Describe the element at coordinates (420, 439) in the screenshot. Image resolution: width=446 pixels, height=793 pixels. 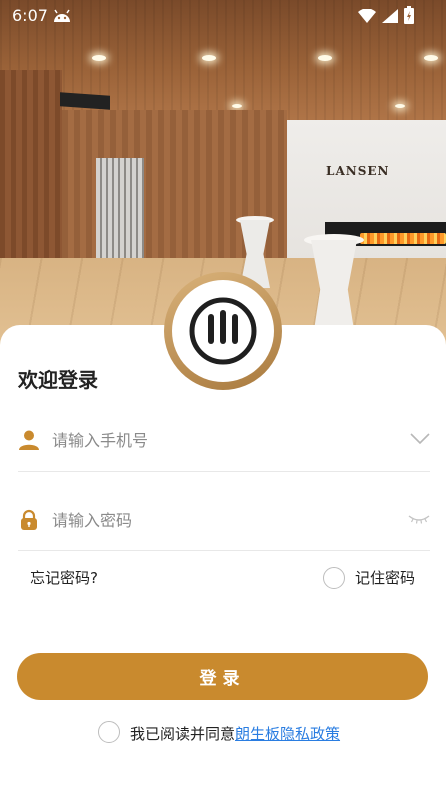
I see `chevron-down-icon` at that location.